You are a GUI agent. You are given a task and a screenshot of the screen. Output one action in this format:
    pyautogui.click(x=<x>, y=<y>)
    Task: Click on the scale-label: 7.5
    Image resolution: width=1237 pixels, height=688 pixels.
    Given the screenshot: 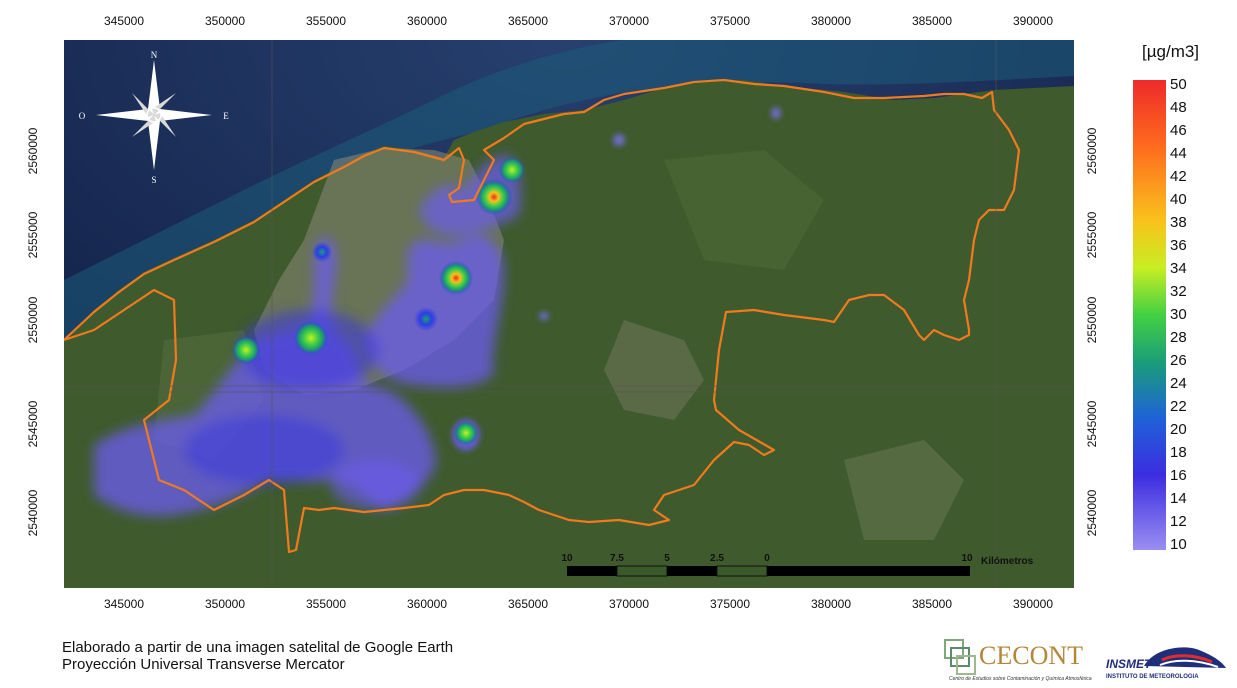 What is the action you would take?
    pyautogui.click(x=617, y=558)
    